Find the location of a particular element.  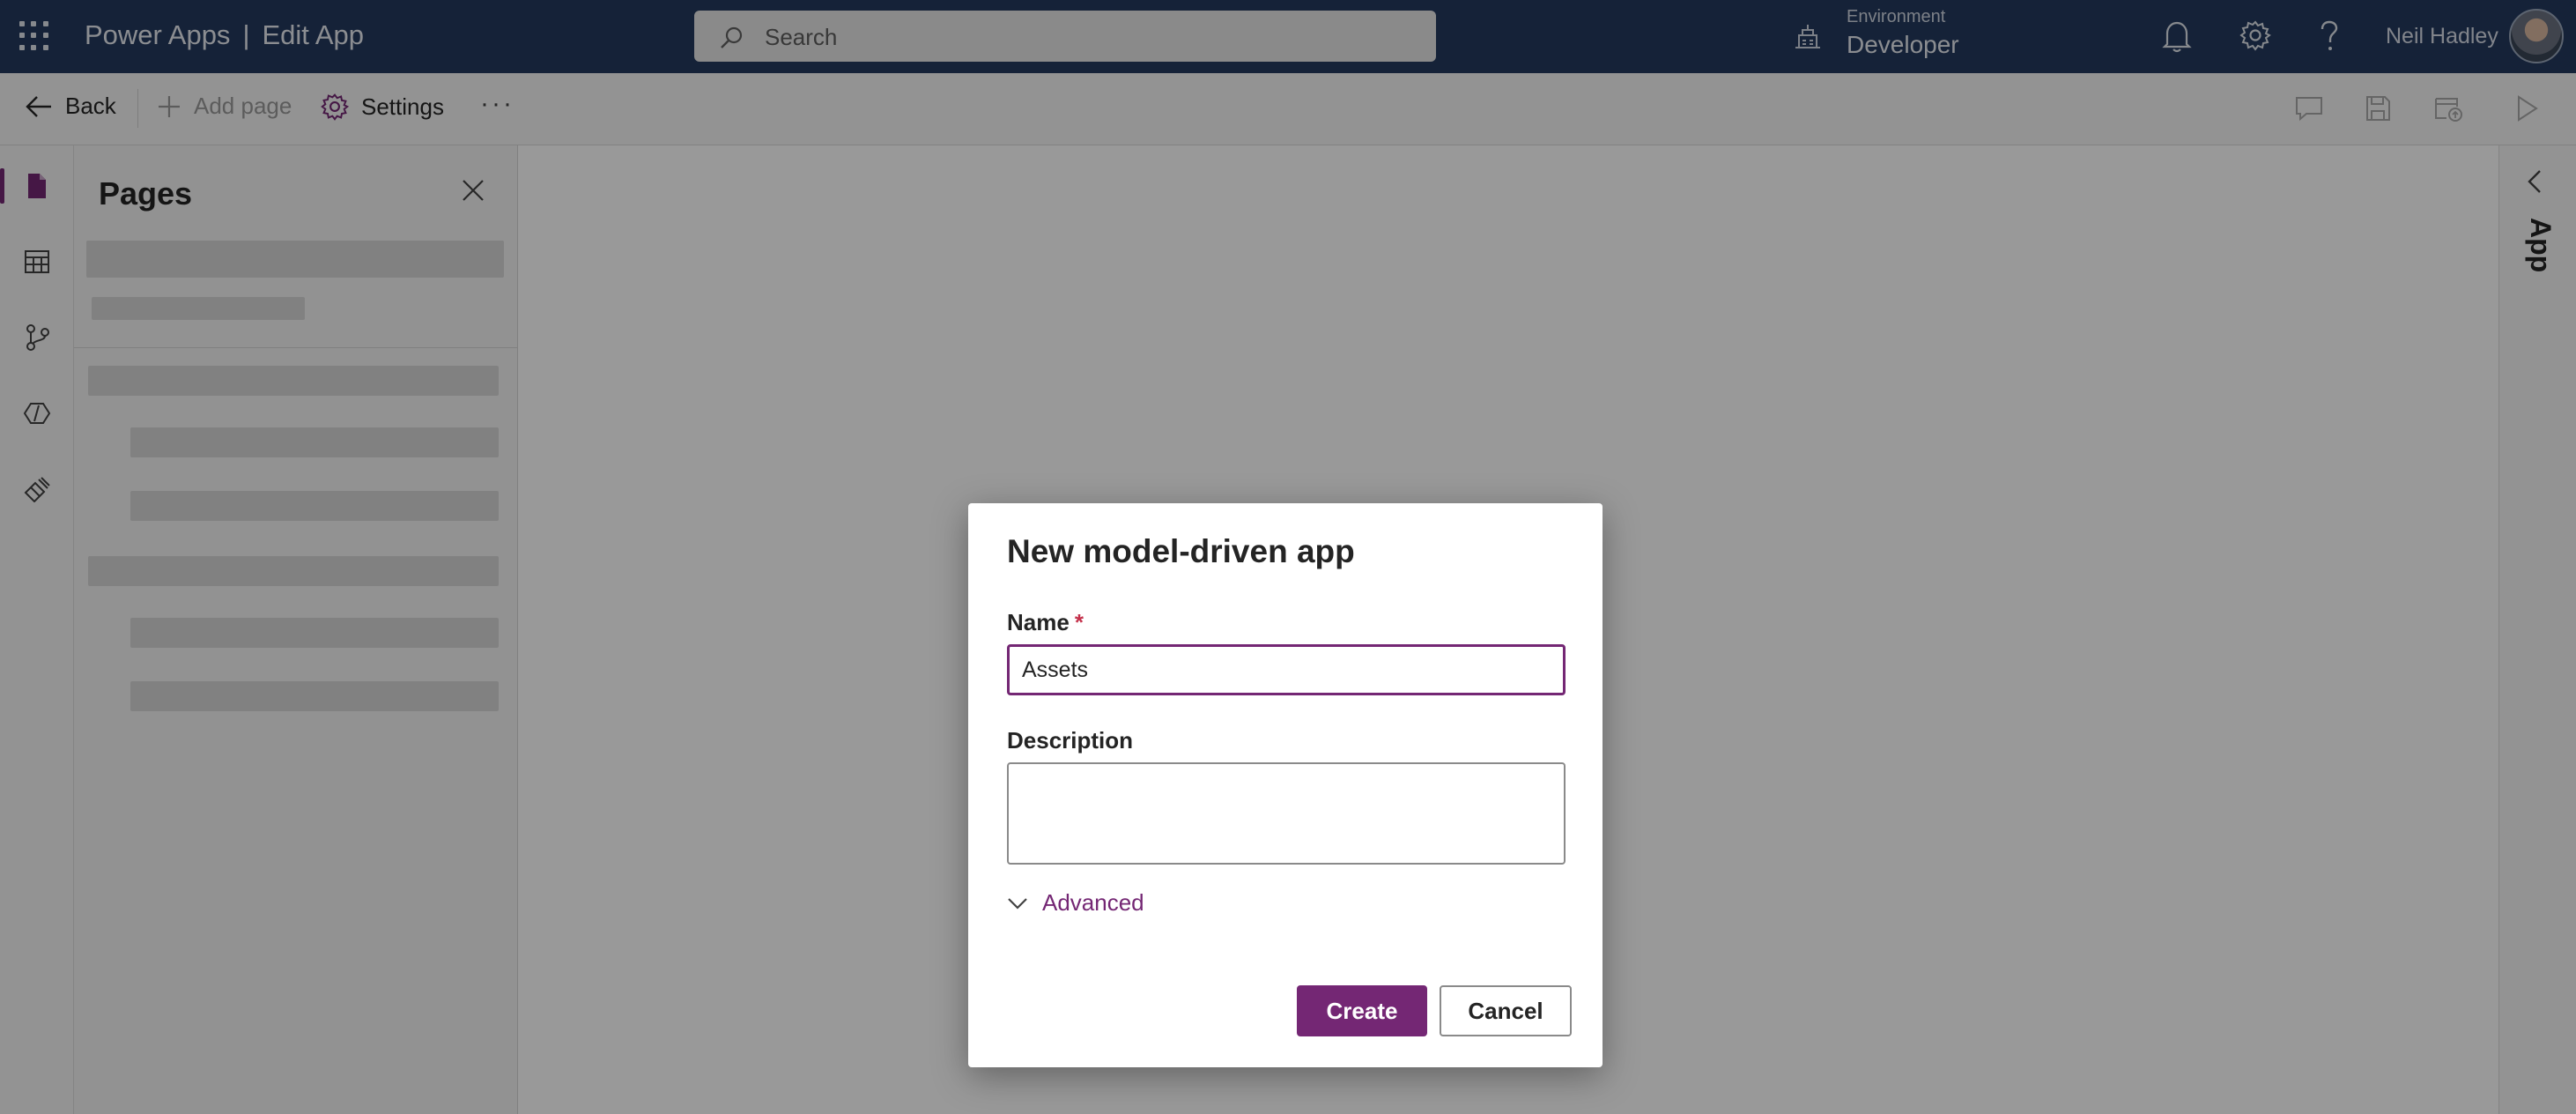

required-marker: * is located at coordinates (1079, 622).